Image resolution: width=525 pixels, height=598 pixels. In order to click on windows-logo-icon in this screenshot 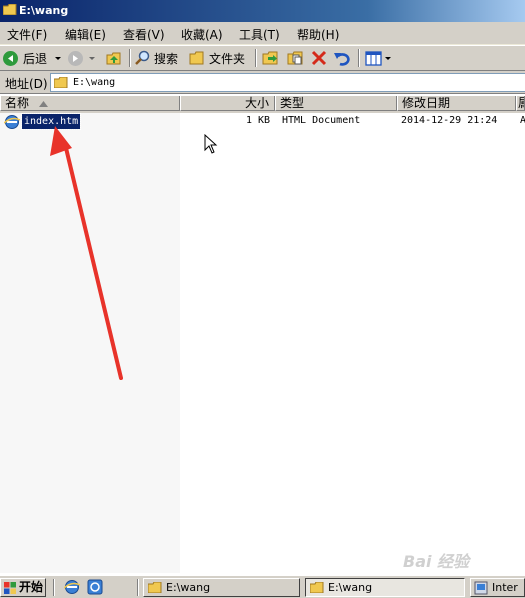, I will do `click(10, 588)`.